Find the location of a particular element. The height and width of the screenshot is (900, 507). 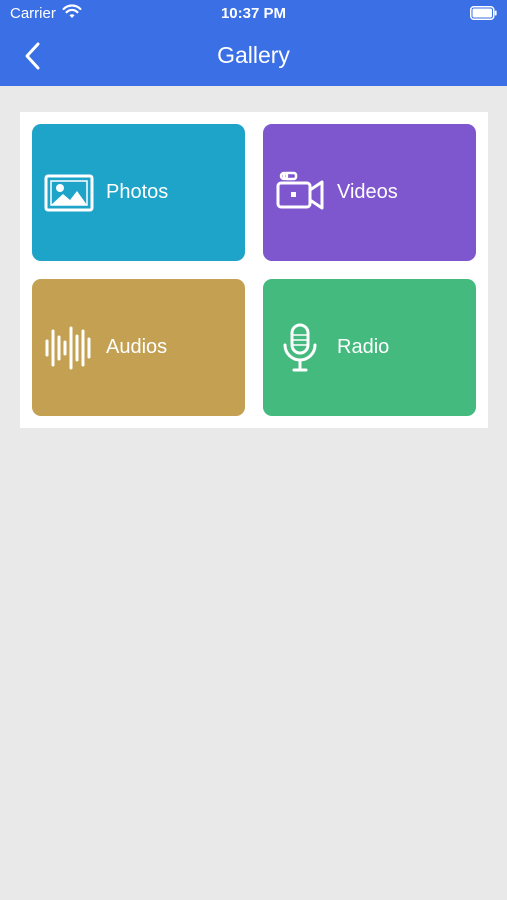

page-title: Gallery is located at coordinates (253, 55).